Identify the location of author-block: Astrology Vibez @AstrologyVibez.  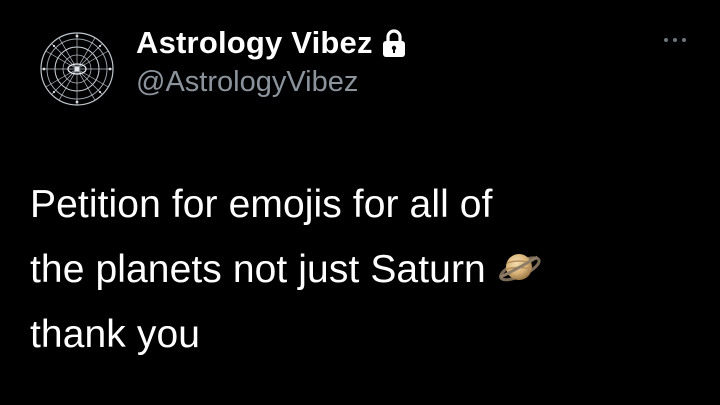
(271, 60).